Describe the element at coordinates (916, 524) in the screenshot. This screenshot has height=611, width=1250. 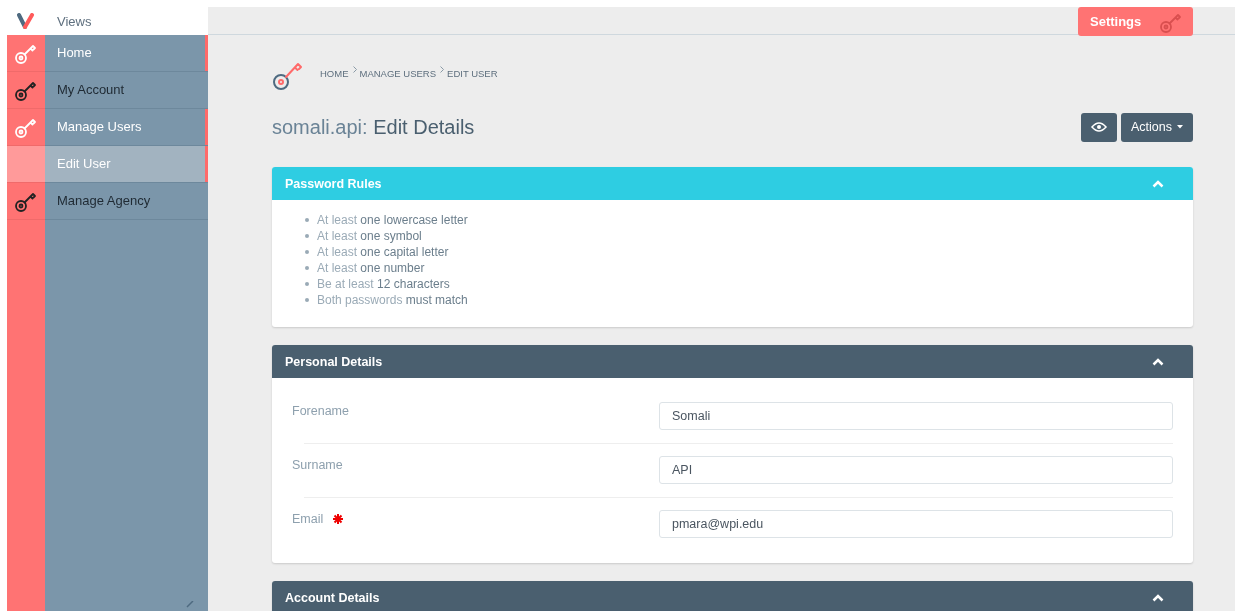
I see `text-input-field: pmara@wpi.edu` at that location.